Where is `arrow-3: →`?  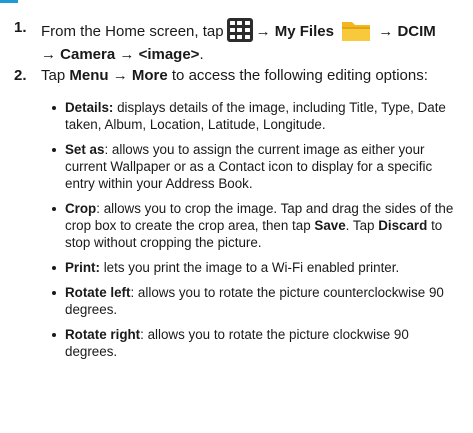
arrow-3: → is located at coordinates (48, 54).